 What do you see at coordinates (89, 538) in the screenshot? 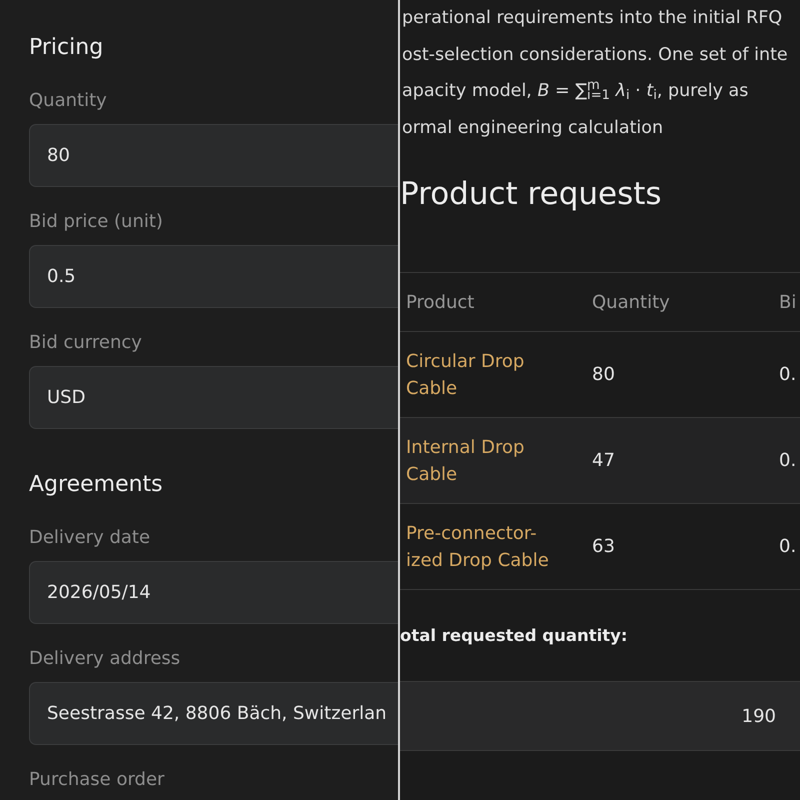
I see `field-label: Delivery date` at bounding box center [89, 538].